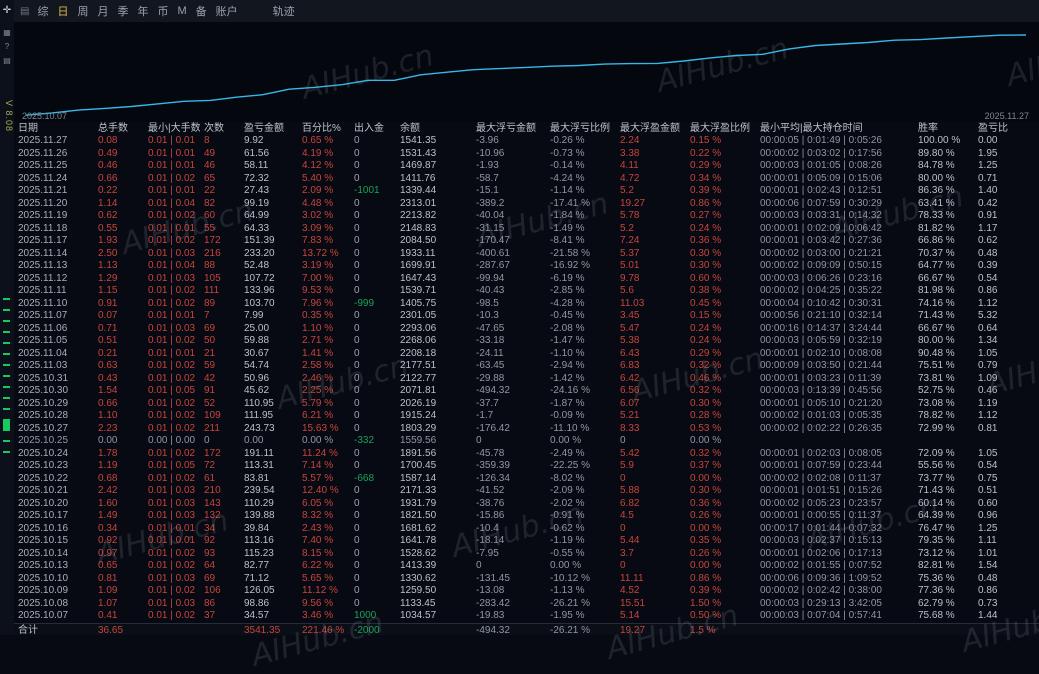  Describe the element at coordinates (269, 128) in the screenshot. I see `column-header: 盈亏金额` at that location.